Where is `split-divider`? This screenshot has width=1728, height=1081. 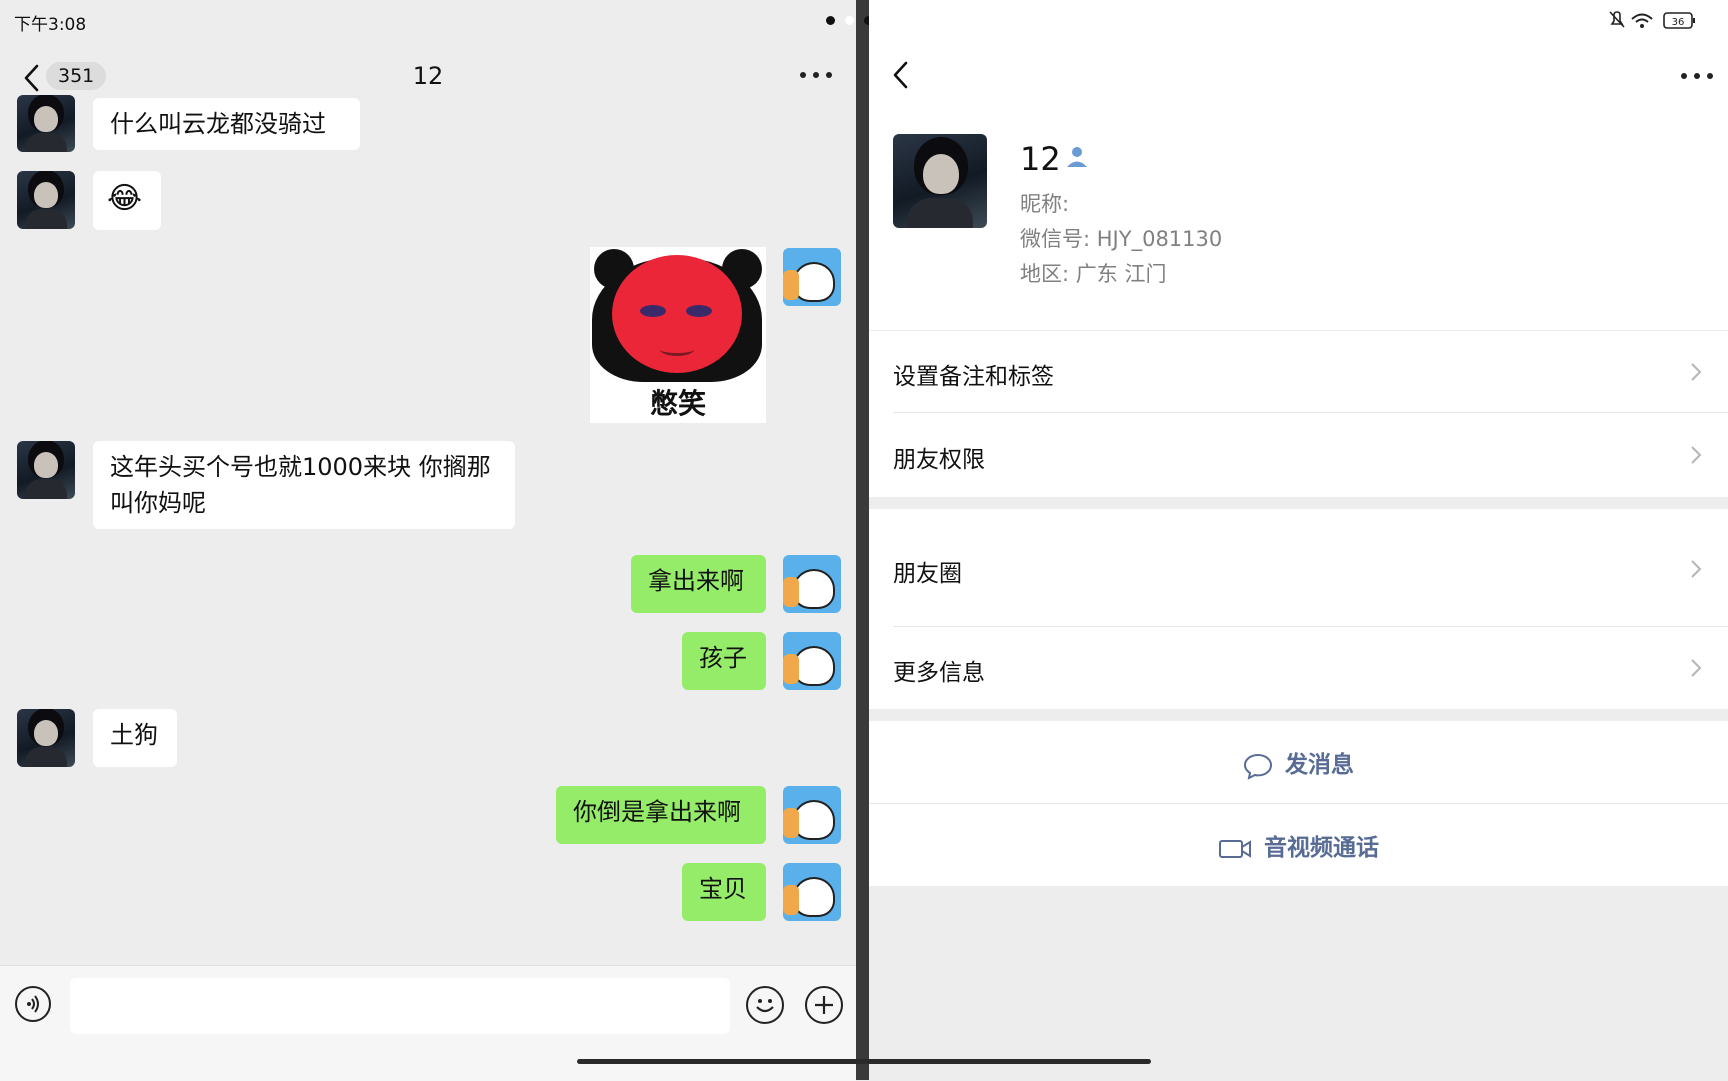 split-divider is located at coordinates (849, 540).